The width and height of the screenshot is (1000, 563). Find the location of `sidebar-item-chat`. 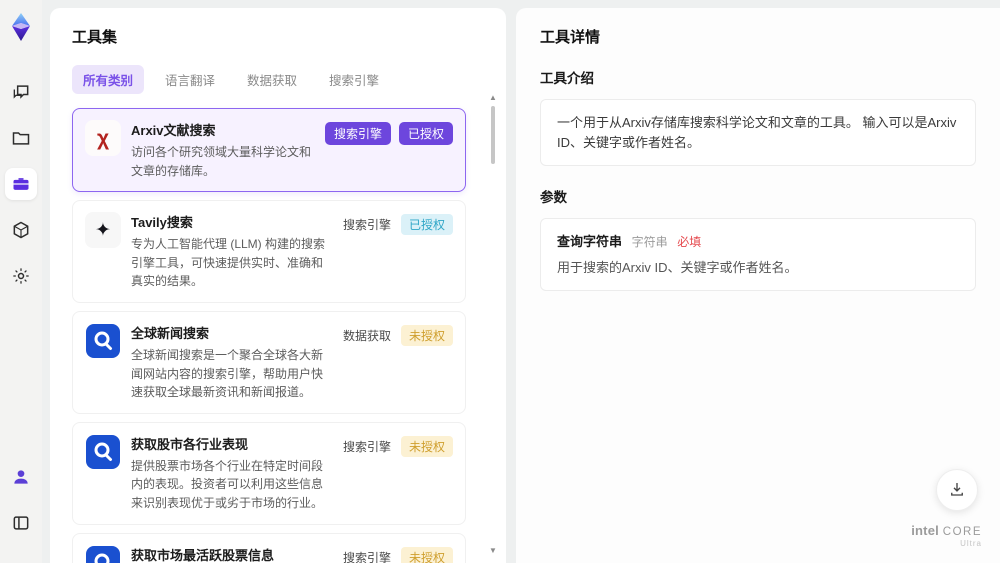

sidebar-item-chat is located at coordinates (21, 92).